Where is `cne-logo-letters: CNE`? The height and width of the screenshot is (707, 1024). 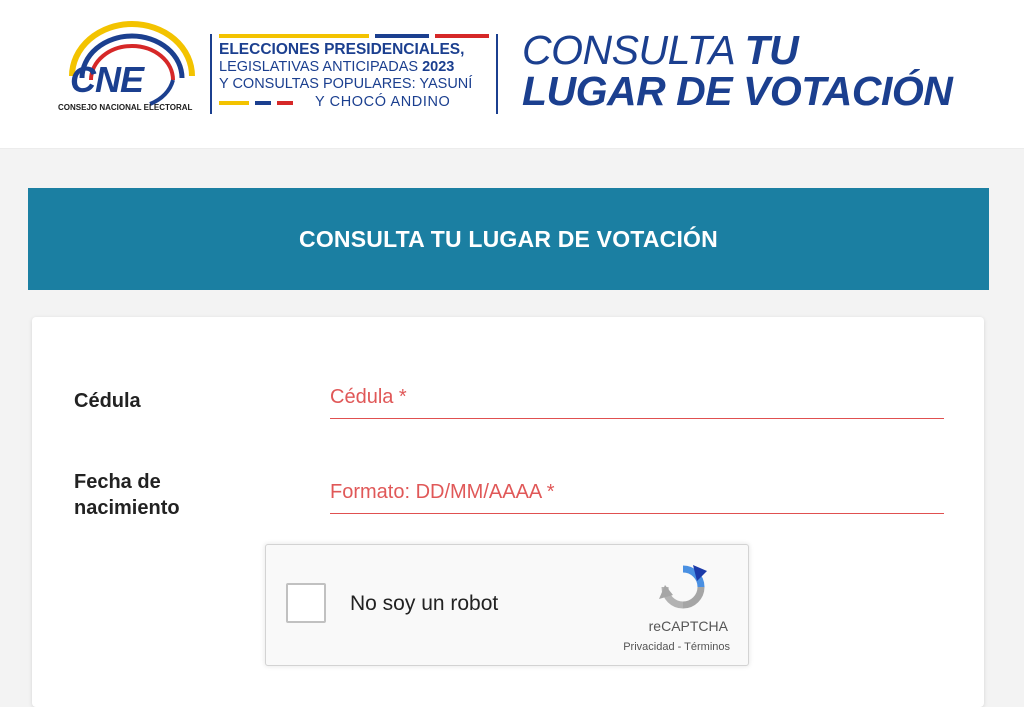
cne-logo-letters: CNE is located at coordinates (107, 79).